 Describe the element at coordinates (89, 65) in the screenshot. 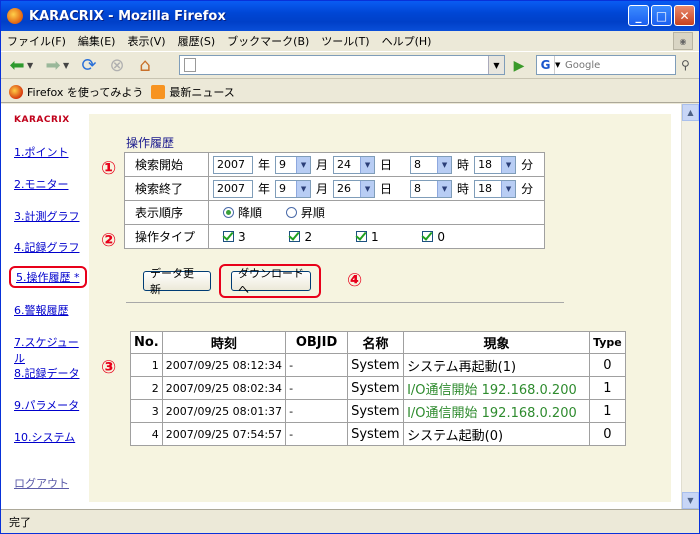

I see `reload-icon: ⟳` at that location.